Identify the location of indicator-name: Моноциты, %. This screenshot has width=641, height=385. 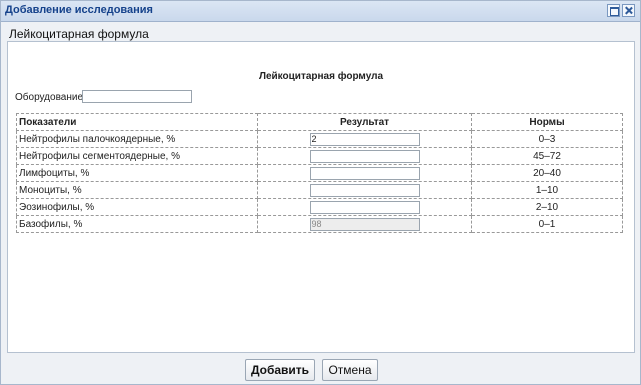
(137, 190).